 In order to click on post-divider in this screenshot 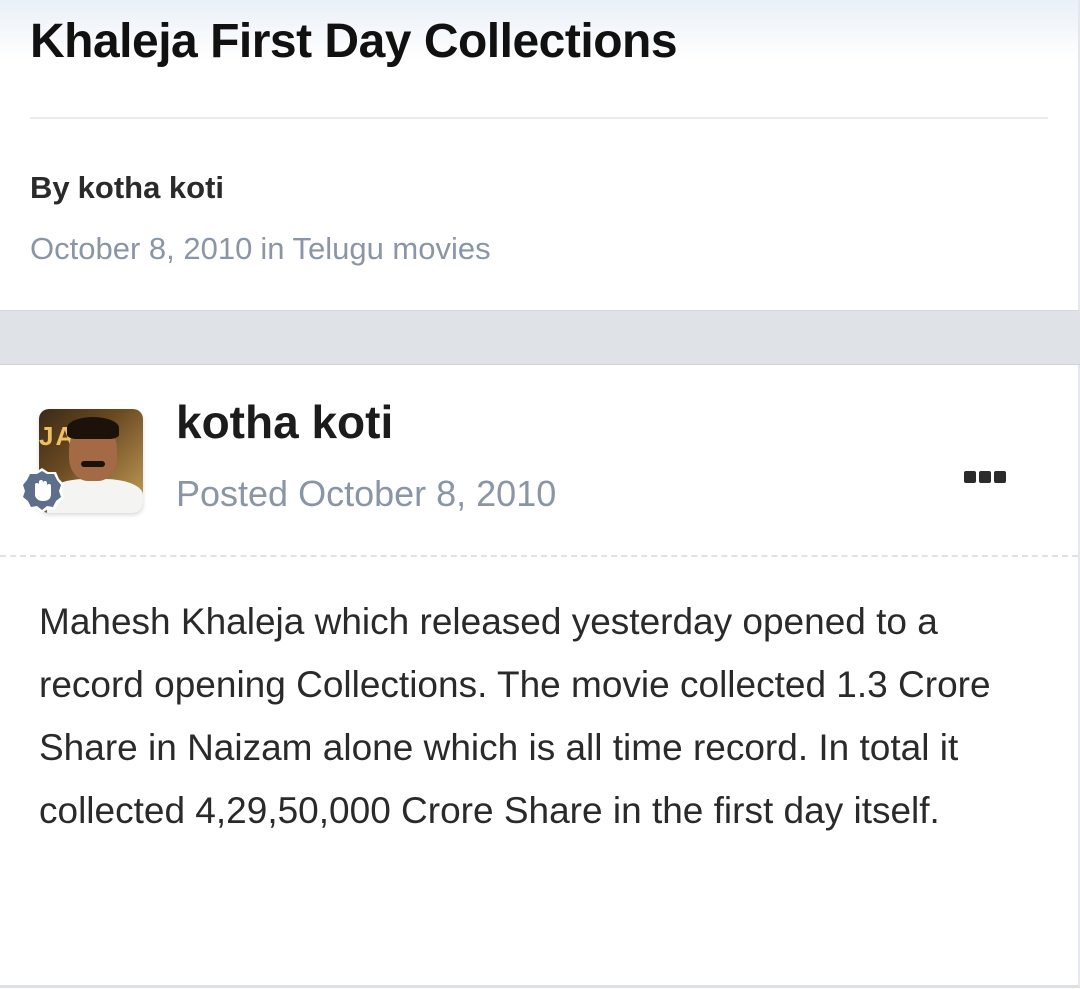, I will do `click(539, 556)`.